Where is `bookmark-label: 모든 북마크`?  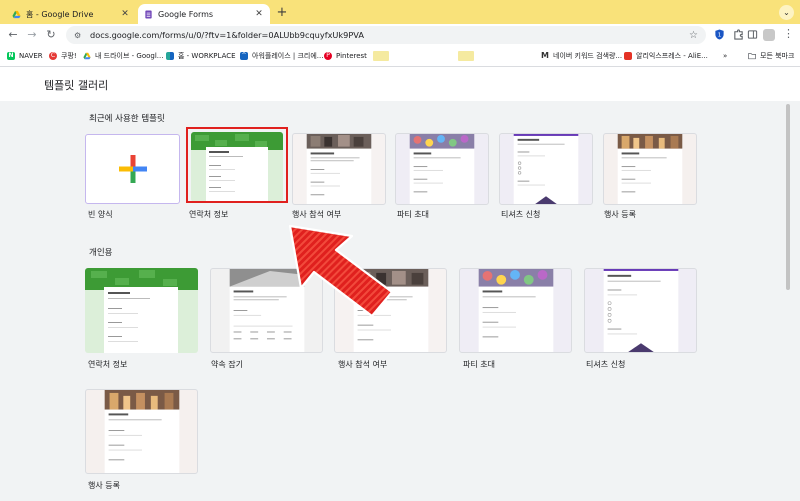
bookmark-label: 모든 북마크 is located at coordinates (777, 56).